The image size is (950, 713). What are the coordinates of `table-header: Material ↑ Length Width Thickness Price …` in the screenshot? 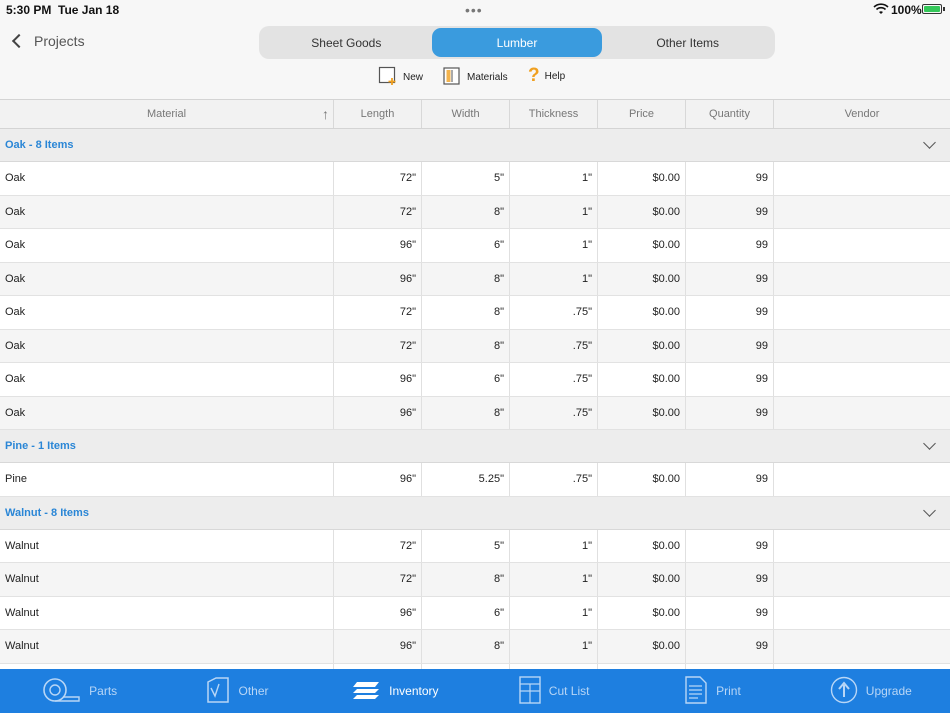 It's located at (475, 114).